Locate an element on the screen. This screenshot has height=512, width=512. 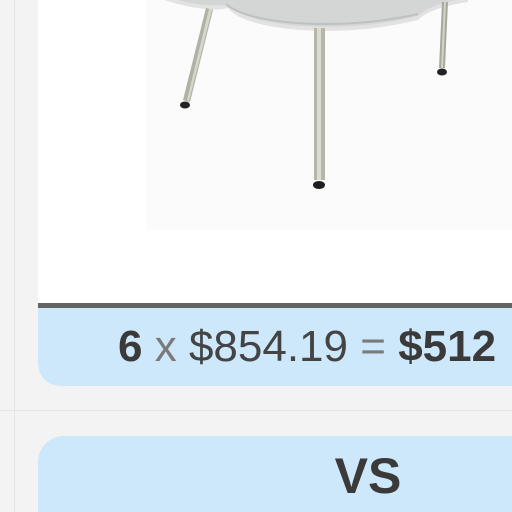
gutter-divider is located at coordinates (14, 256).